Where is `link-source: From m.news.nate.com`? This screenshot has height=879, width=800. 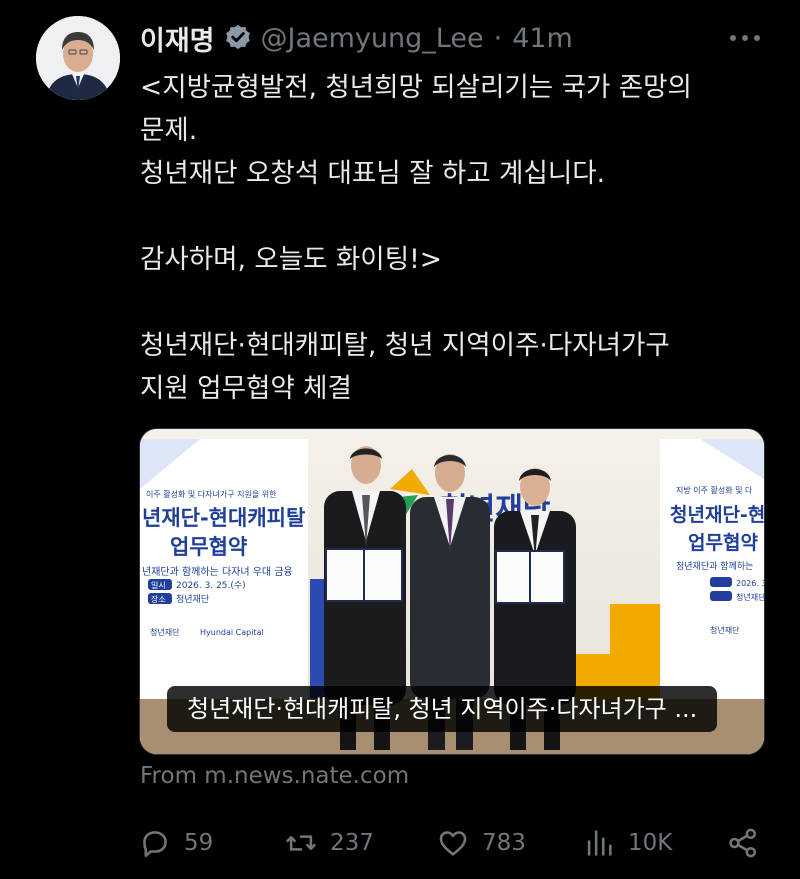 link-source: From m.news.nate.com is located at coordinates (274, 776).